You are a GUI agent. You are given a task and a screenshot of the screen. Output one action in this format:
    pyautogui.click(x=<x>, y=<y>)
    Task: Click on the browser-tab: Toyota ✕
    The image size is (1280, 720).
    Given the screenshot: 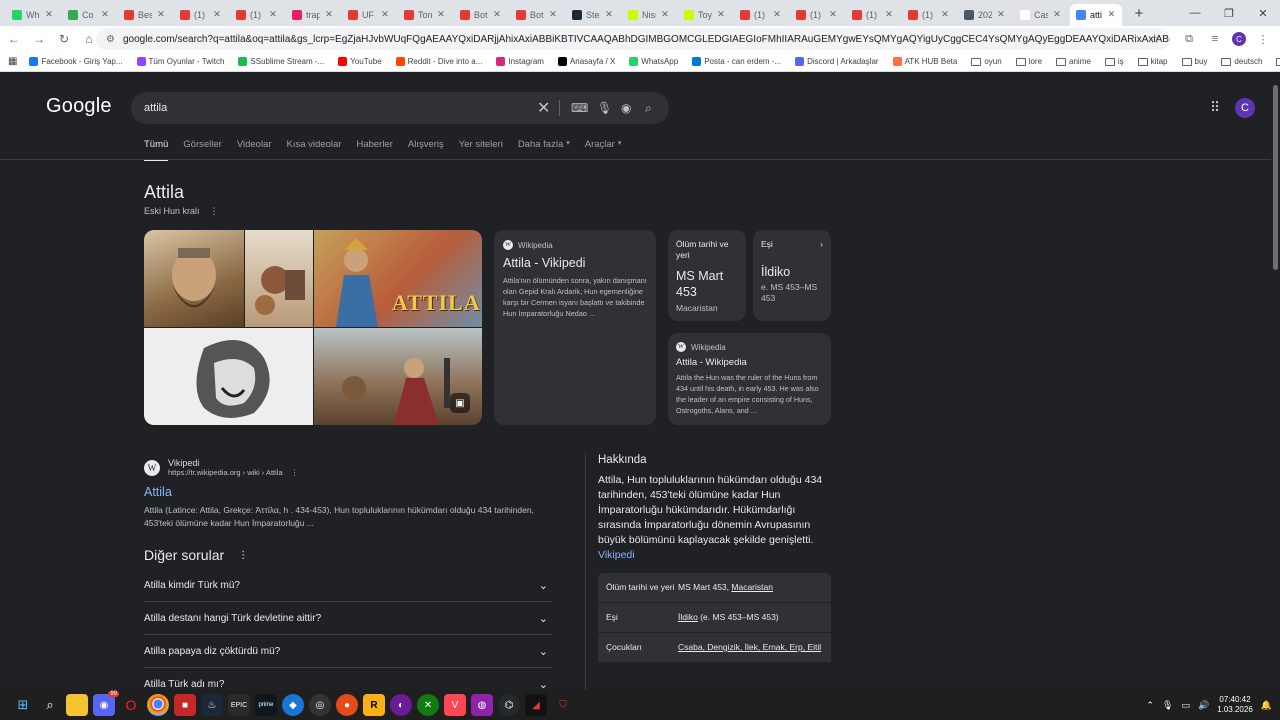 What is the action you would take?
    pyautogui.click(x=706, y=15)
    